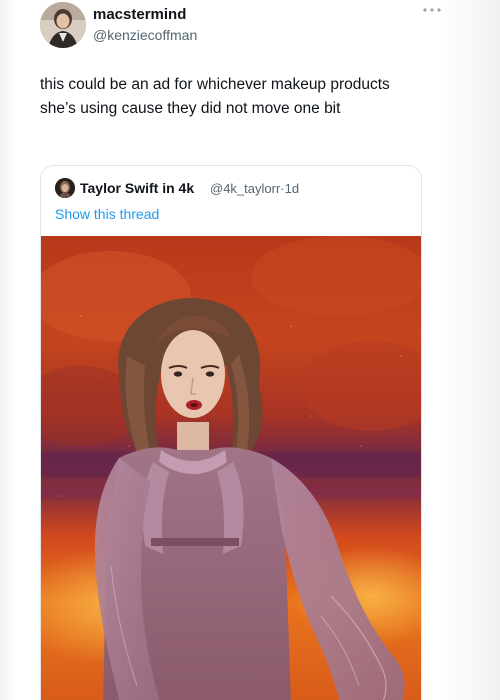 The image size is (500, 700). I want to click on page-left-edge, so click(9, 350).